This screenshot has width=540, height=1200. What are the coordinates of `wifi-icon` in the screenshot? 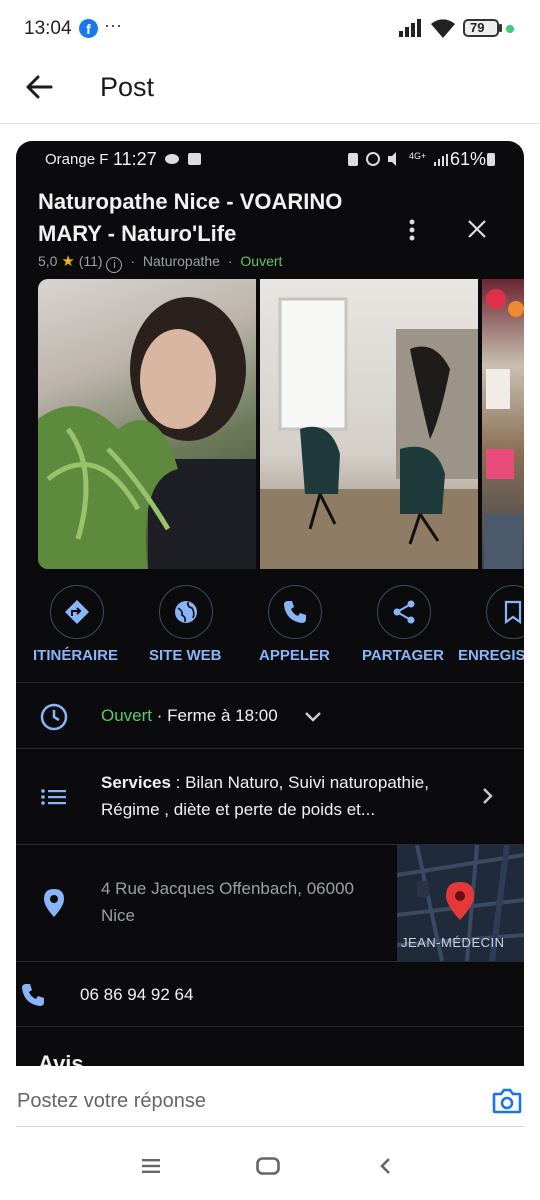 It's located at (443, 30).